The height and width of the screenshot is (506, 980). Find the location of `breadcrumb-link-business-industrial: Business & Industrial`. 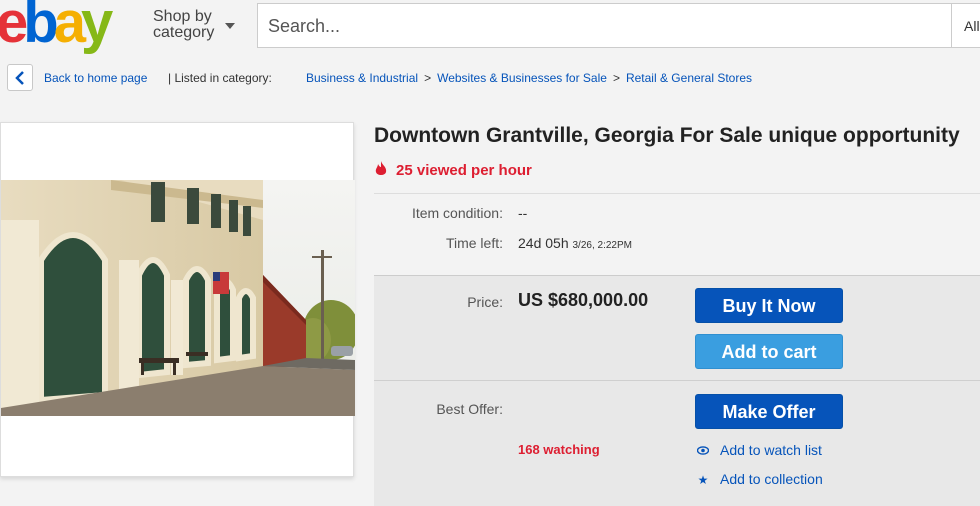

breadcrumb-link-business-industrial: Business & Industrial is located at coordinates (362, 78).